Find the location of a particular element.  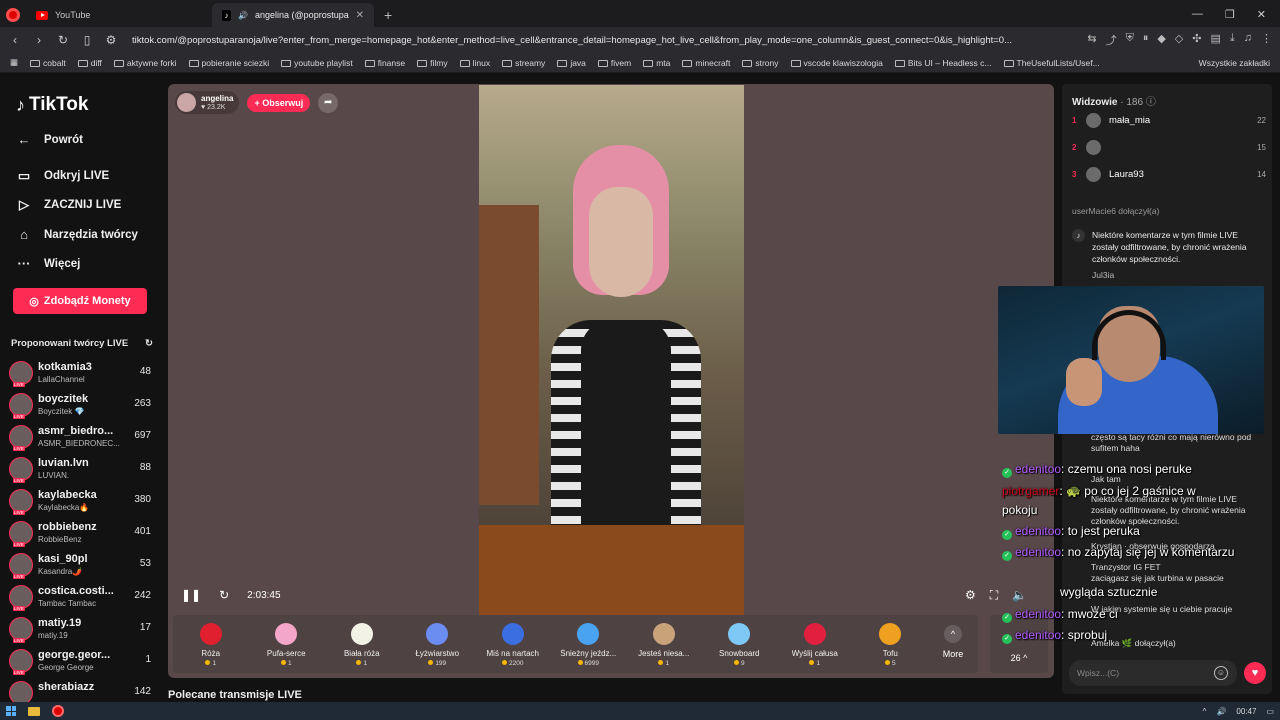

opera-taskbar-icon is located at coordinates (58, 711).